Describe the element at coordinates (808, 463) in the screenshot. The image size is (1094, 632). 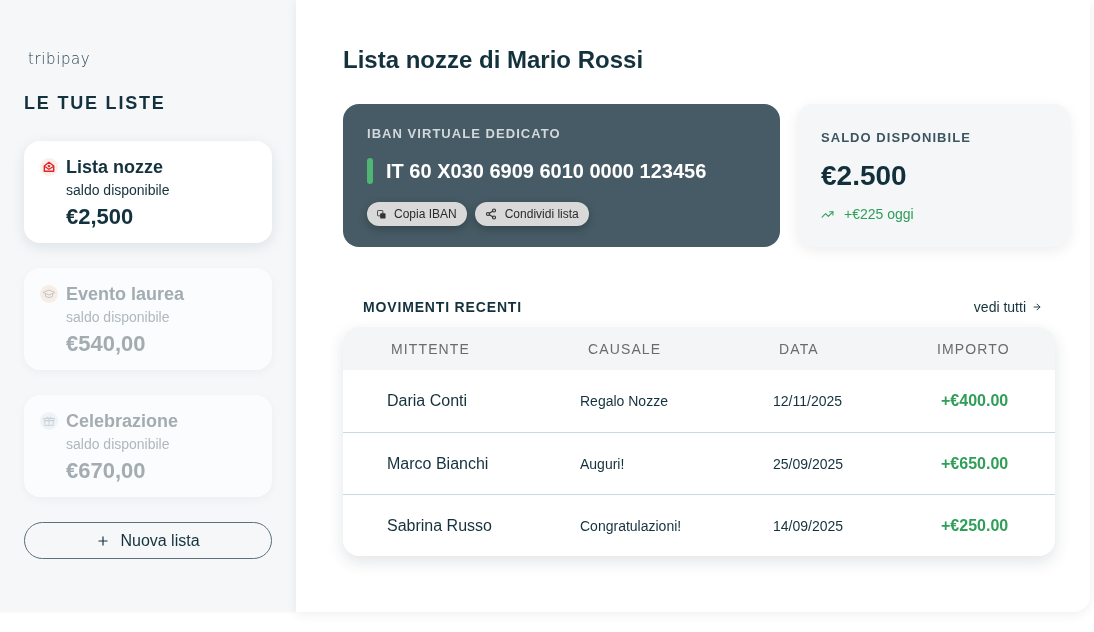
I see `table-cell: 25/09/2025` at that location.